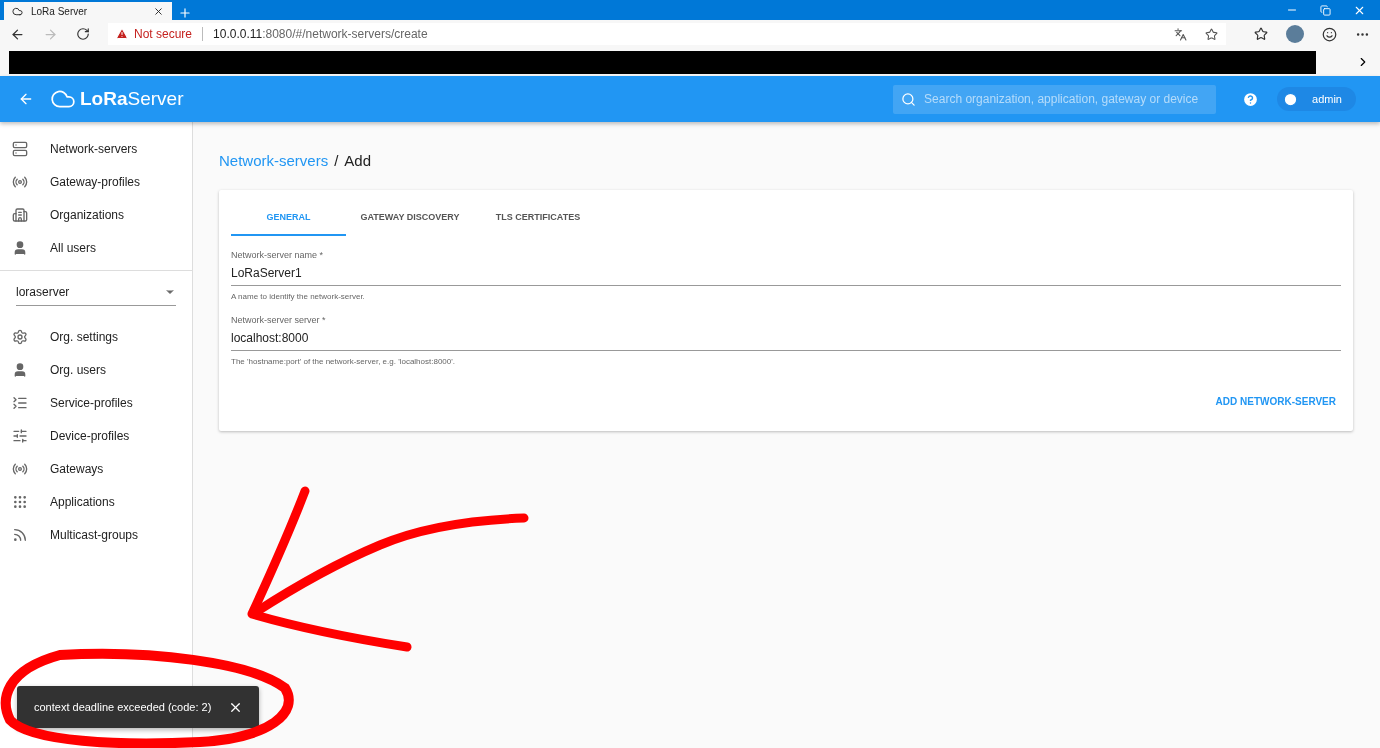  Describe the element at coordinates (96, 292) in the screenshot. I see `organization-select: loraserver` at that location.